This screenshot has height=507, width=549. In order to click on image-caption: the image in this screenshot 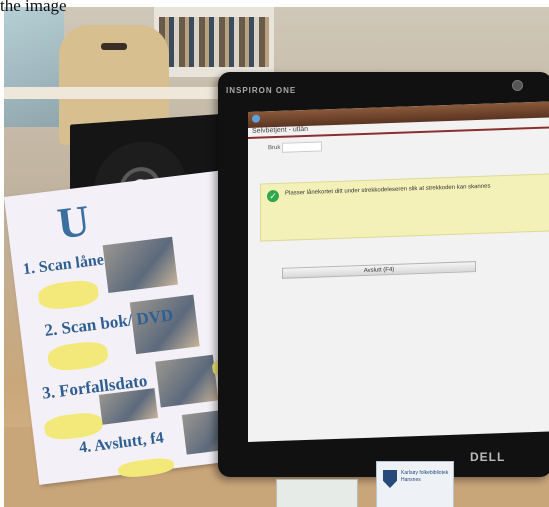, I will do `click(33, 7)`.